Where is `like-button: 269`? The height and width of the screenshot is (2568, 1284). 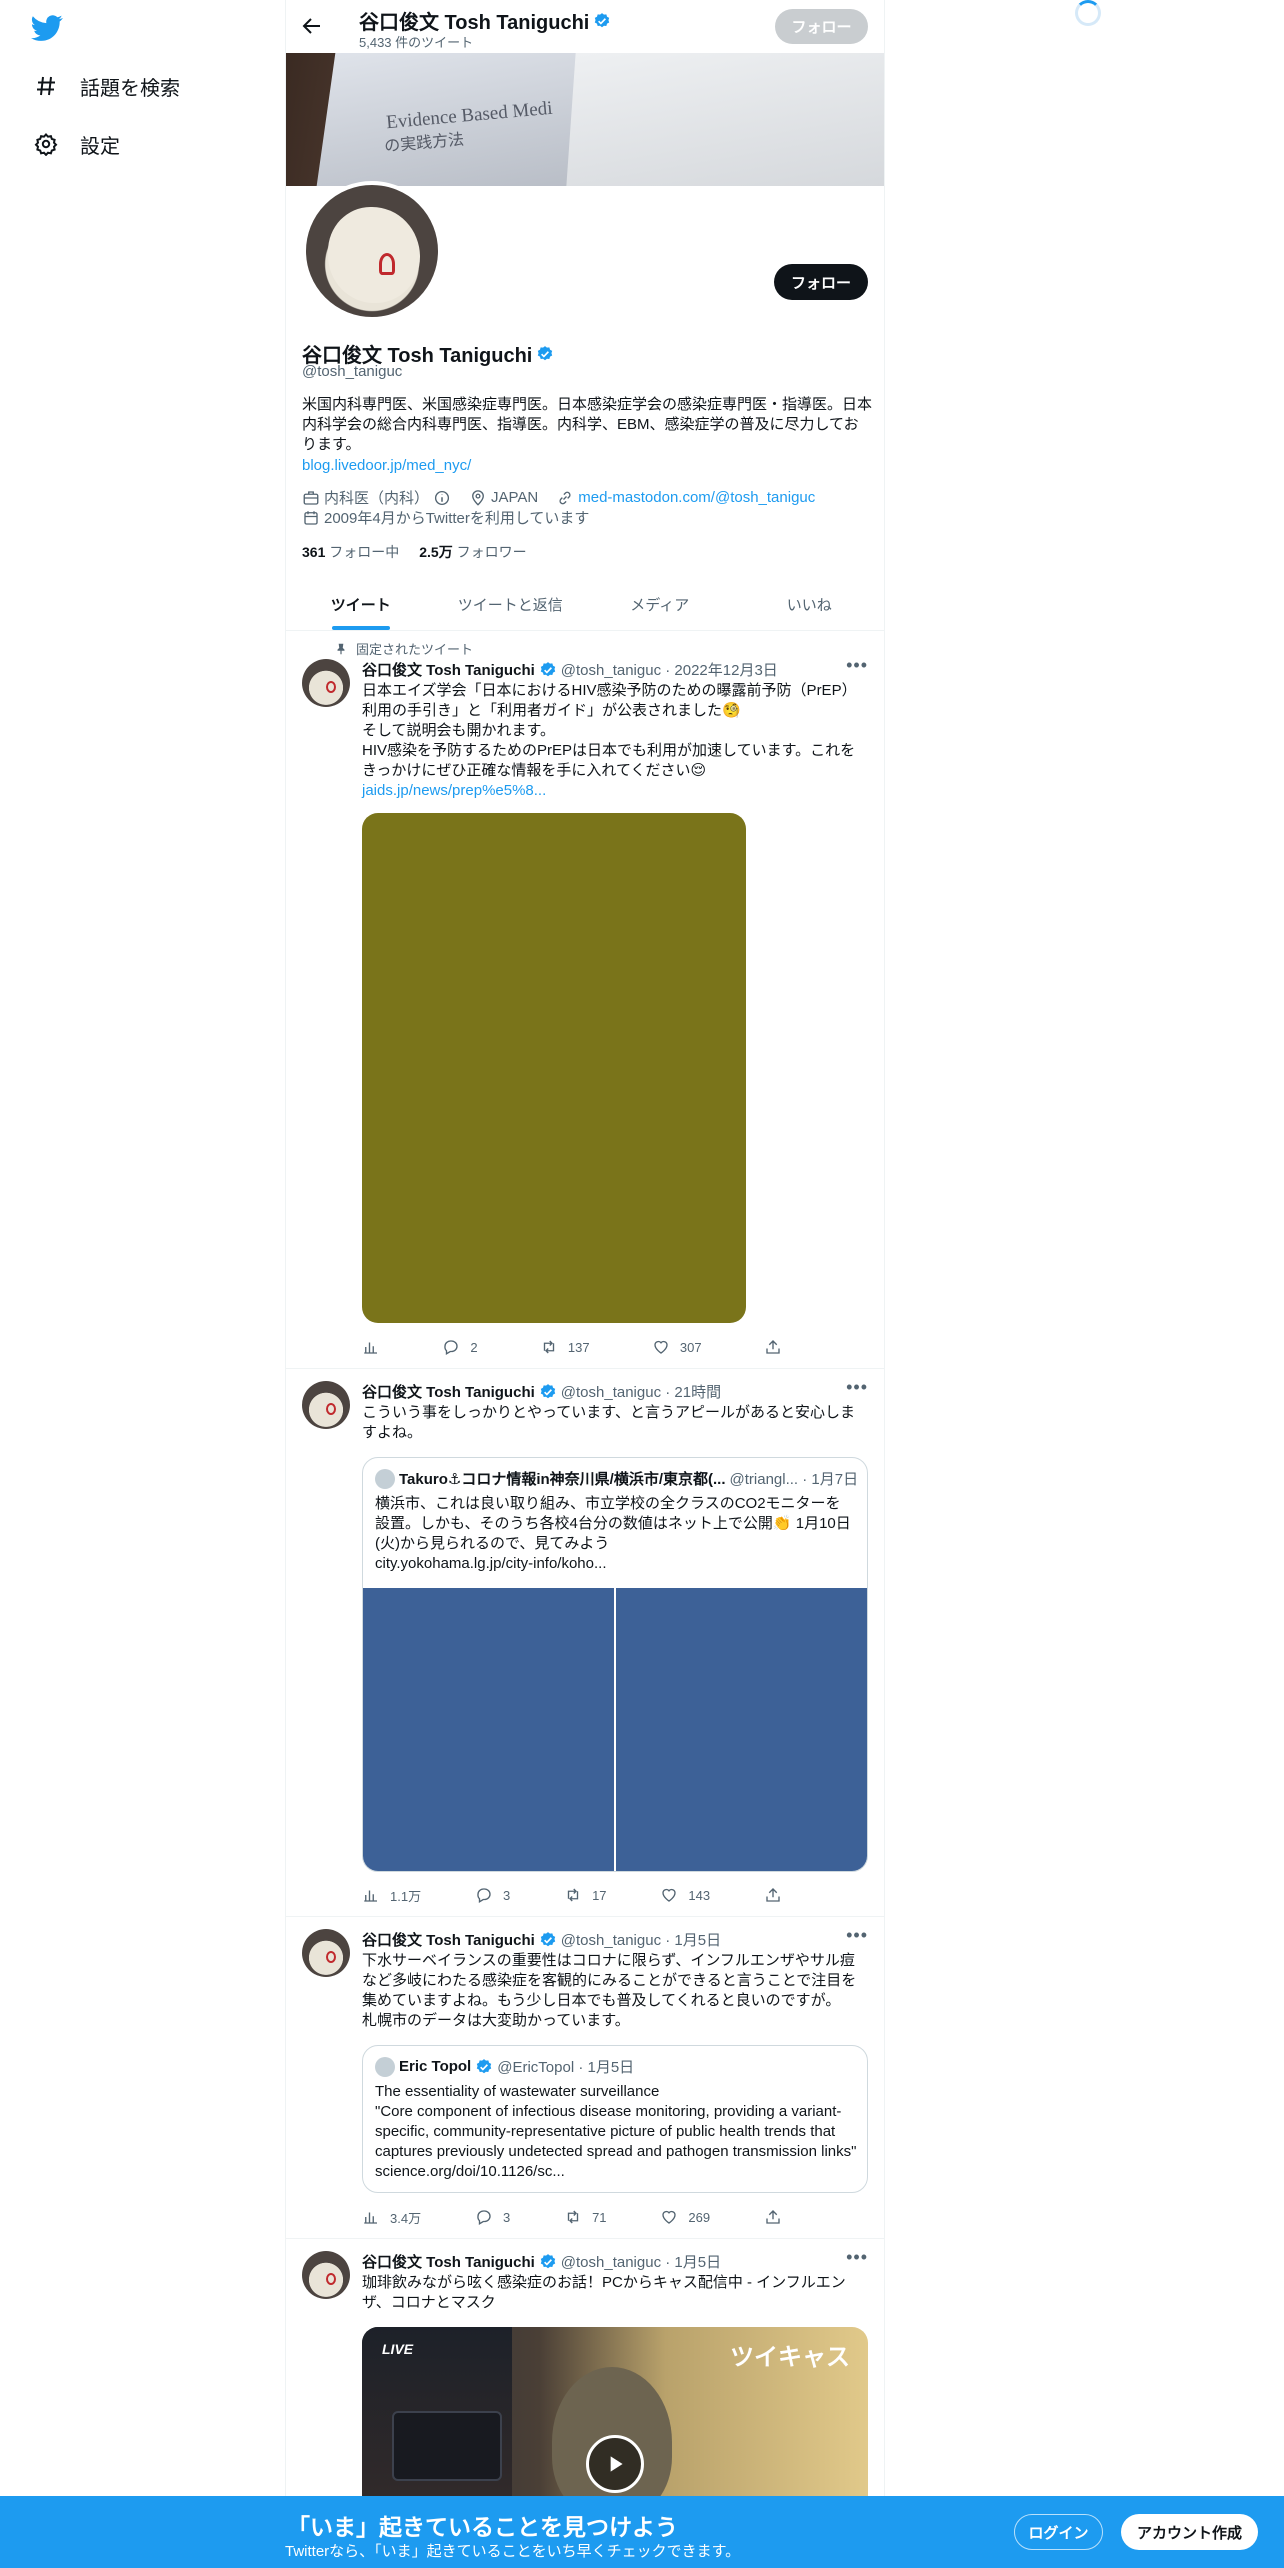 like-button: 269 is located at coordinates (685, 2217).